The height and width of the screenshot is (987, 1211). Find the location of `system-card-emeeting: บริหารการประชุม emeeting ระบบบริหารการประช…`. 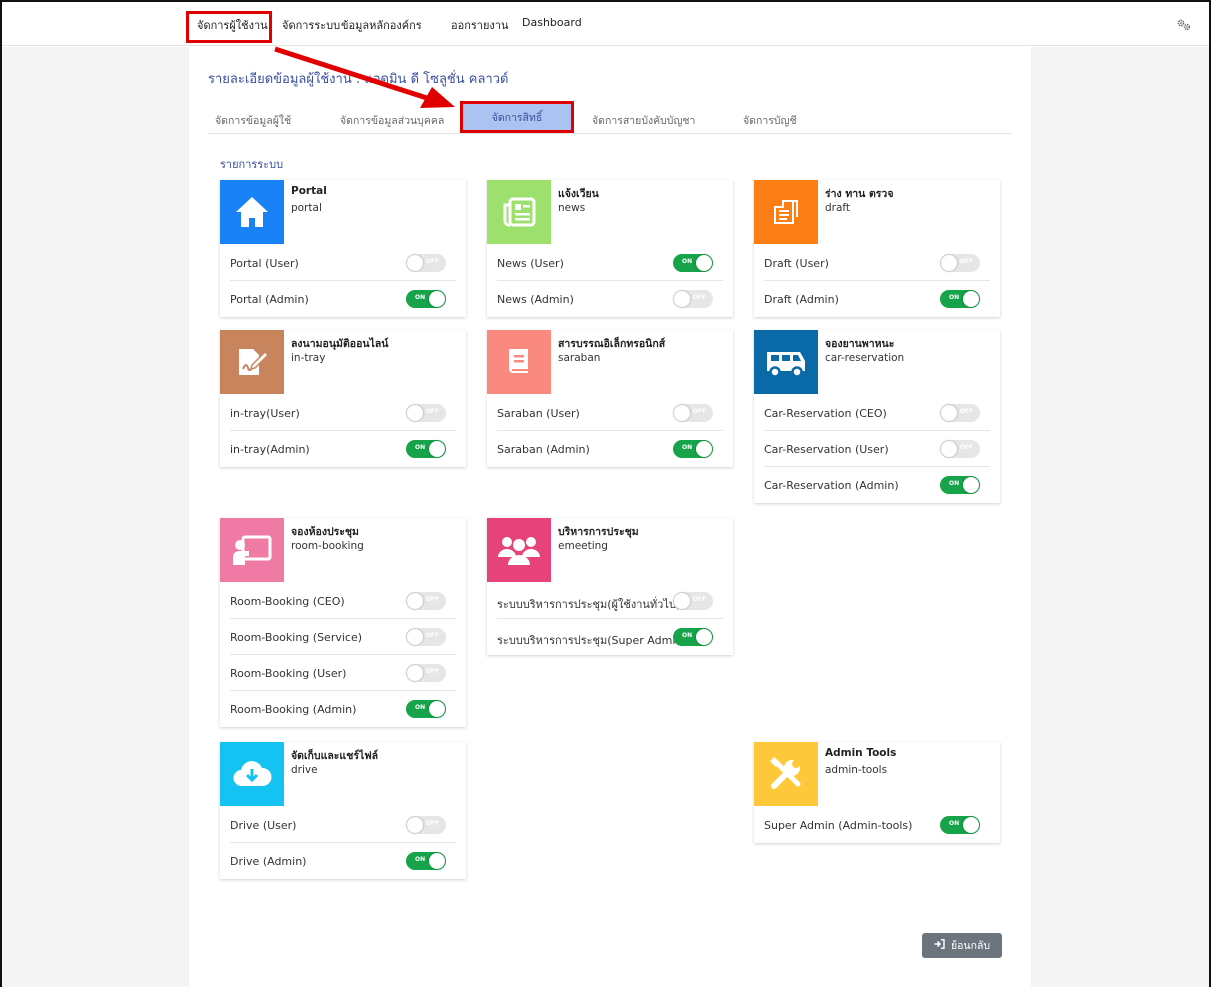

system-card-emeeting: บริหารการประชุม emeeting ระบบบริหารการประช… is located at coordinates (610, 586).